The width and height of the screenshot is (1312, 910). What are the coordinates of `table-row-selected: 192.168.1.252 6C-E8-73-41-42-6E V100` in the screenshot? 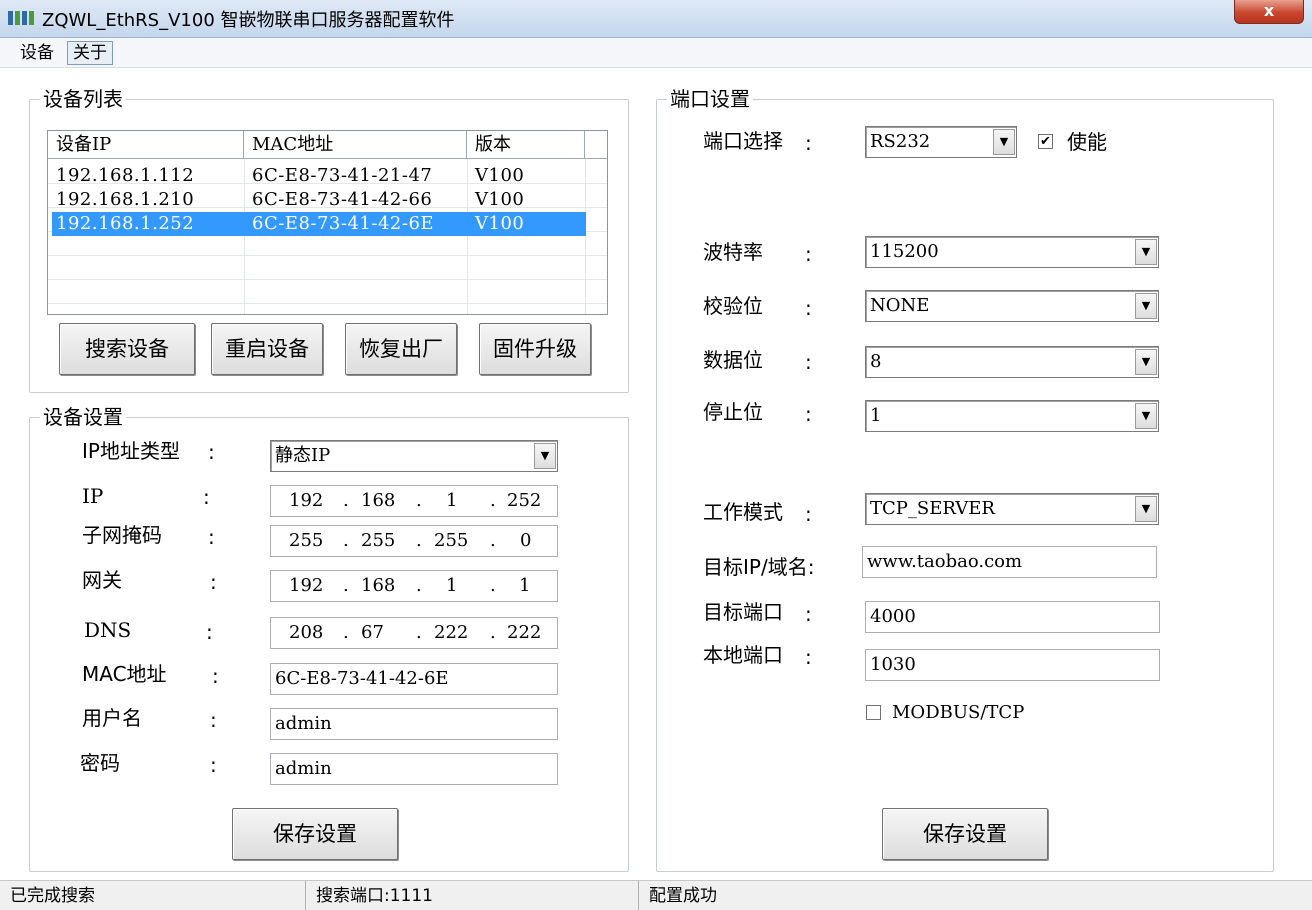 It's located at (319, 224).